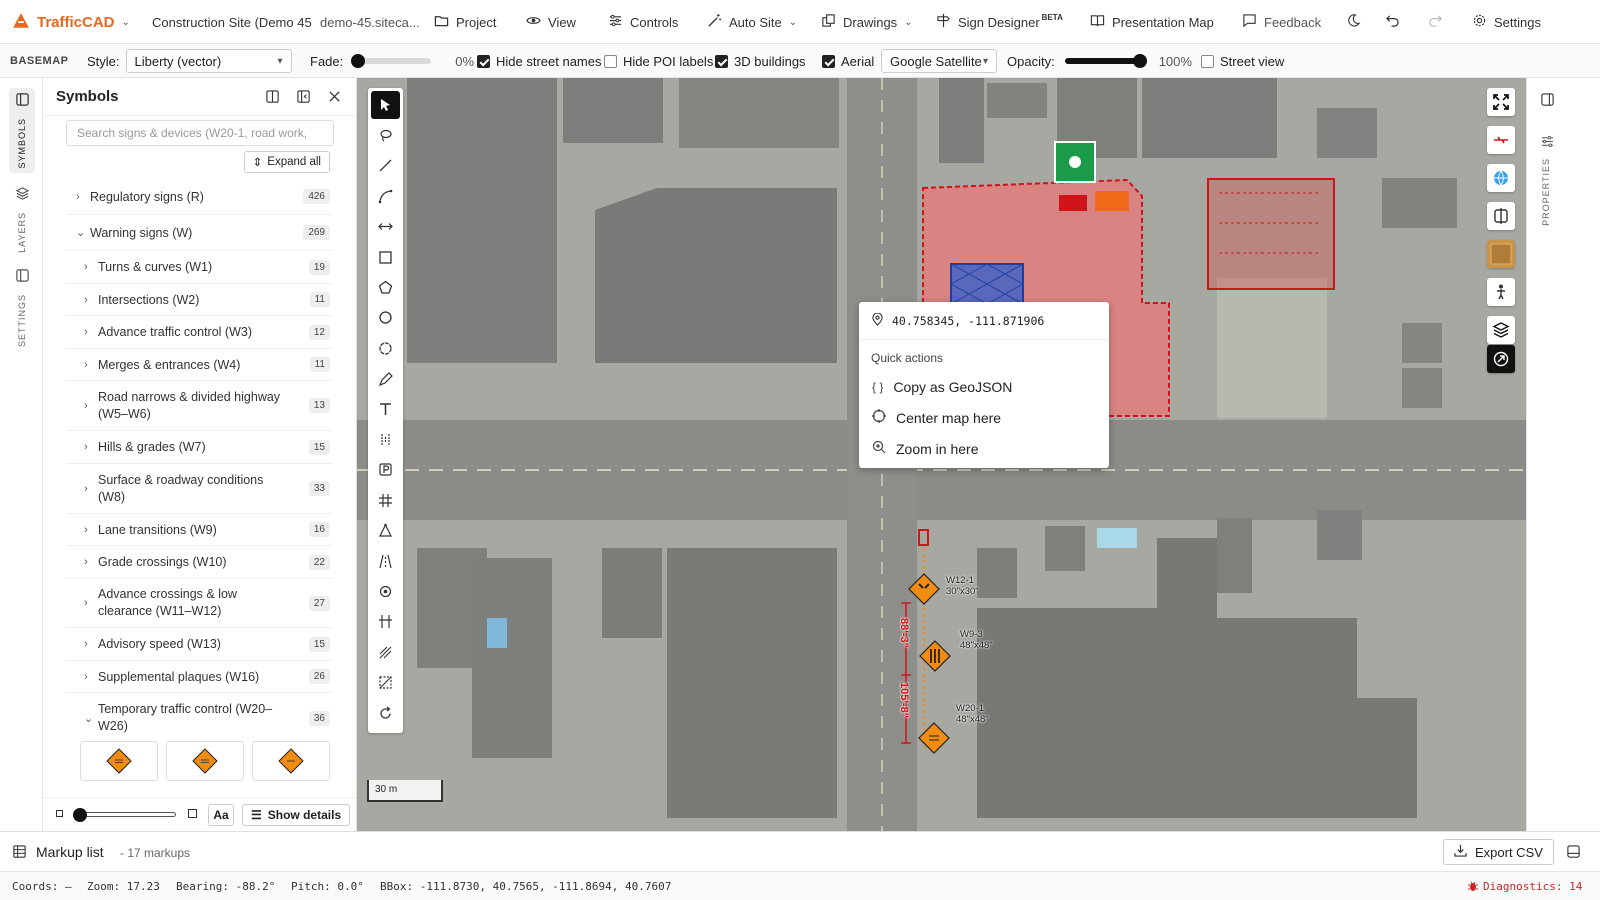  What do you see at coordinates (385, 621) in the screenshot?
I see `barrier-tool` at bounding box center [385, 621].